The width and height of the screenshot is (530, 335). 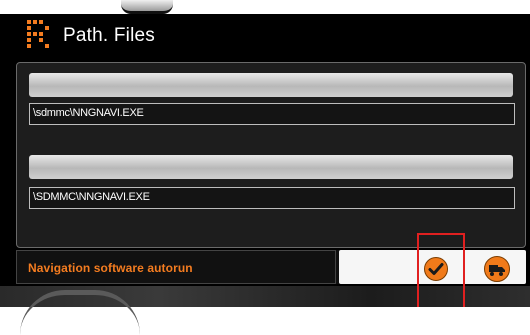 I want to click on path-field-1: \sdmmc\NNGNAVI.EXE, so click(x=272, y=114).